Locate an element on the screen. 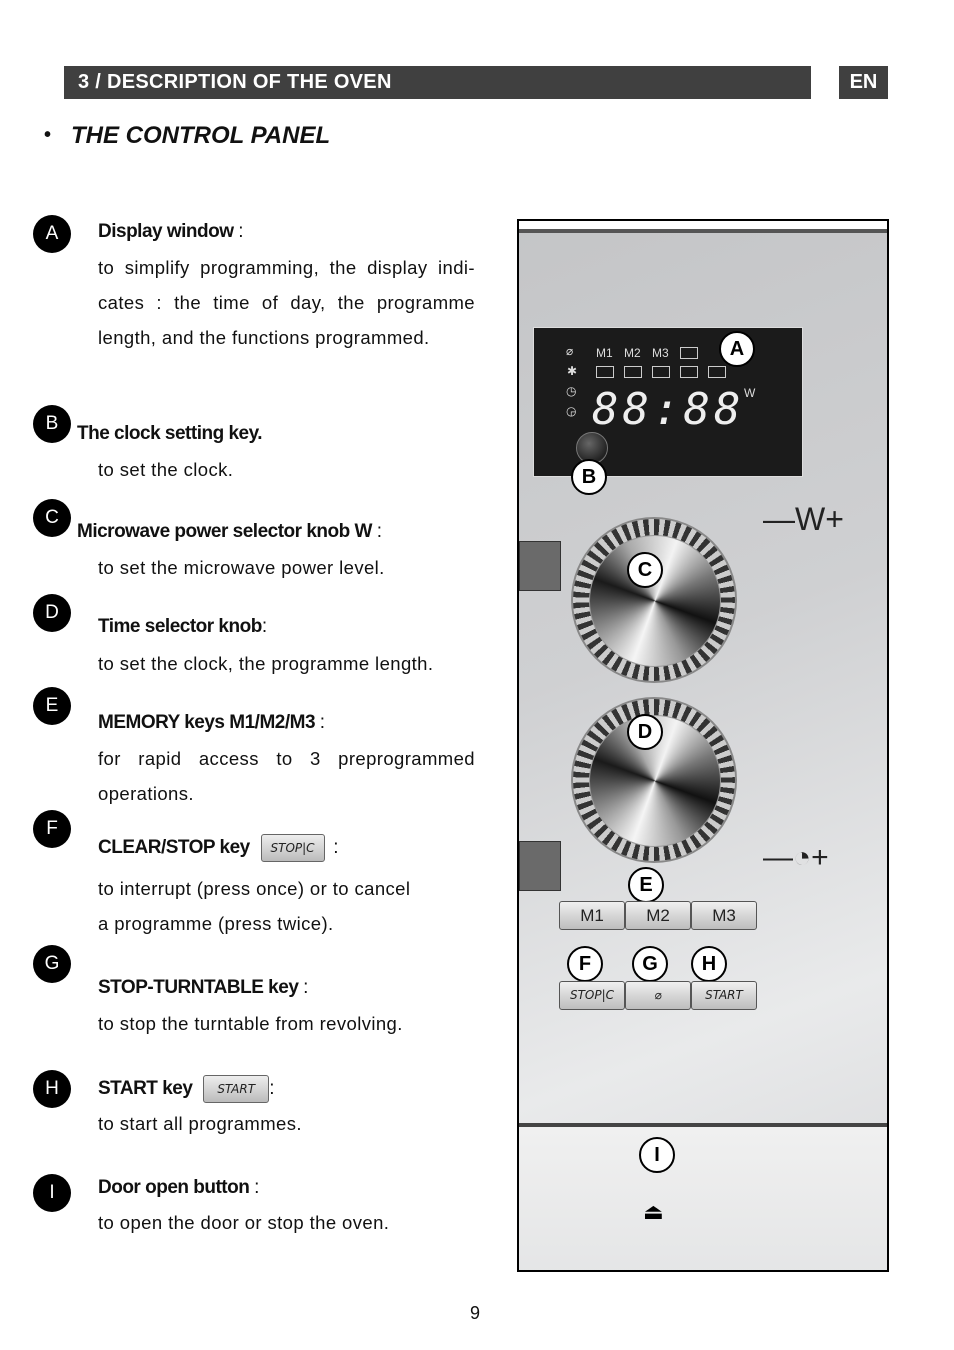 The height and width of the screenshot is (1350, 954). badge-d: D is located at coordinates (52, 613).